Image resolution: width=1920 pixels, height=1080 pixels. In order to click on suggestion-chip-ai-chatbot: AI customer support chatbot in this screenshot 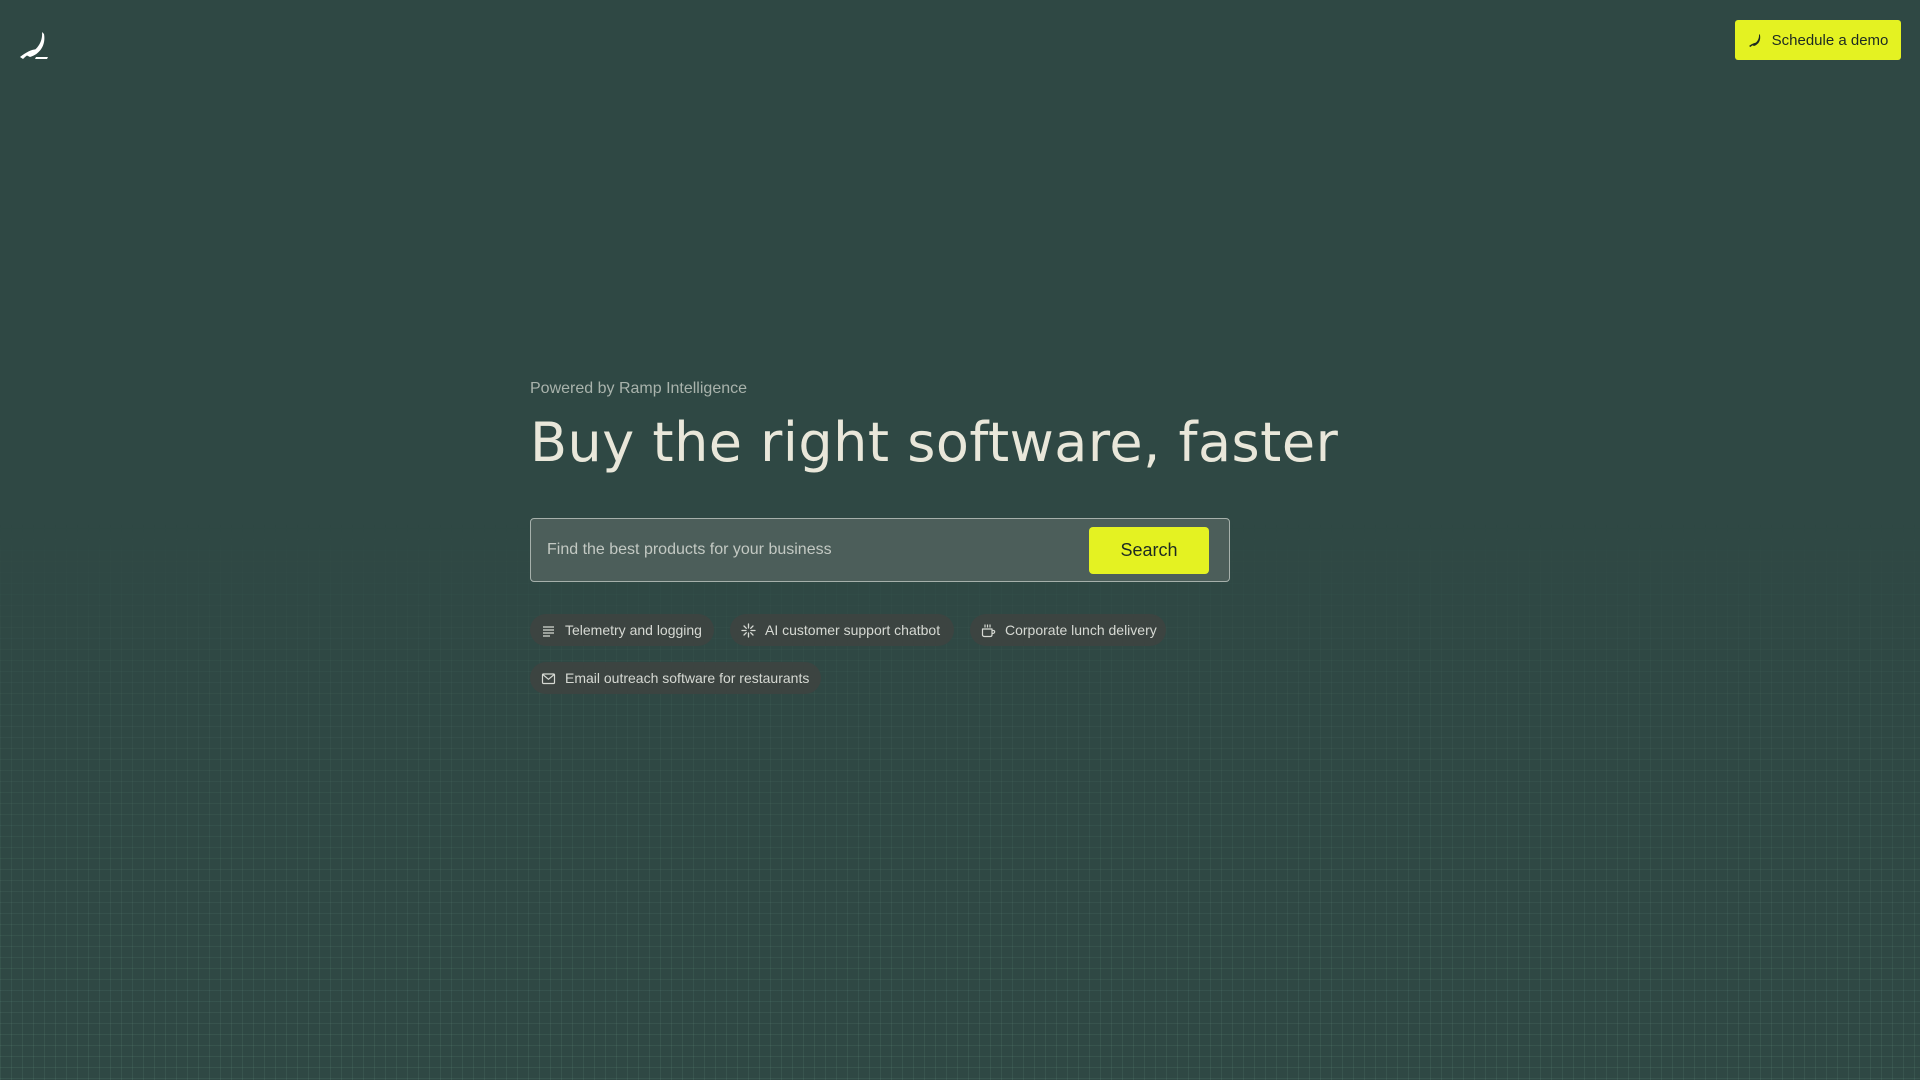, I will do `click(842, 630)`.